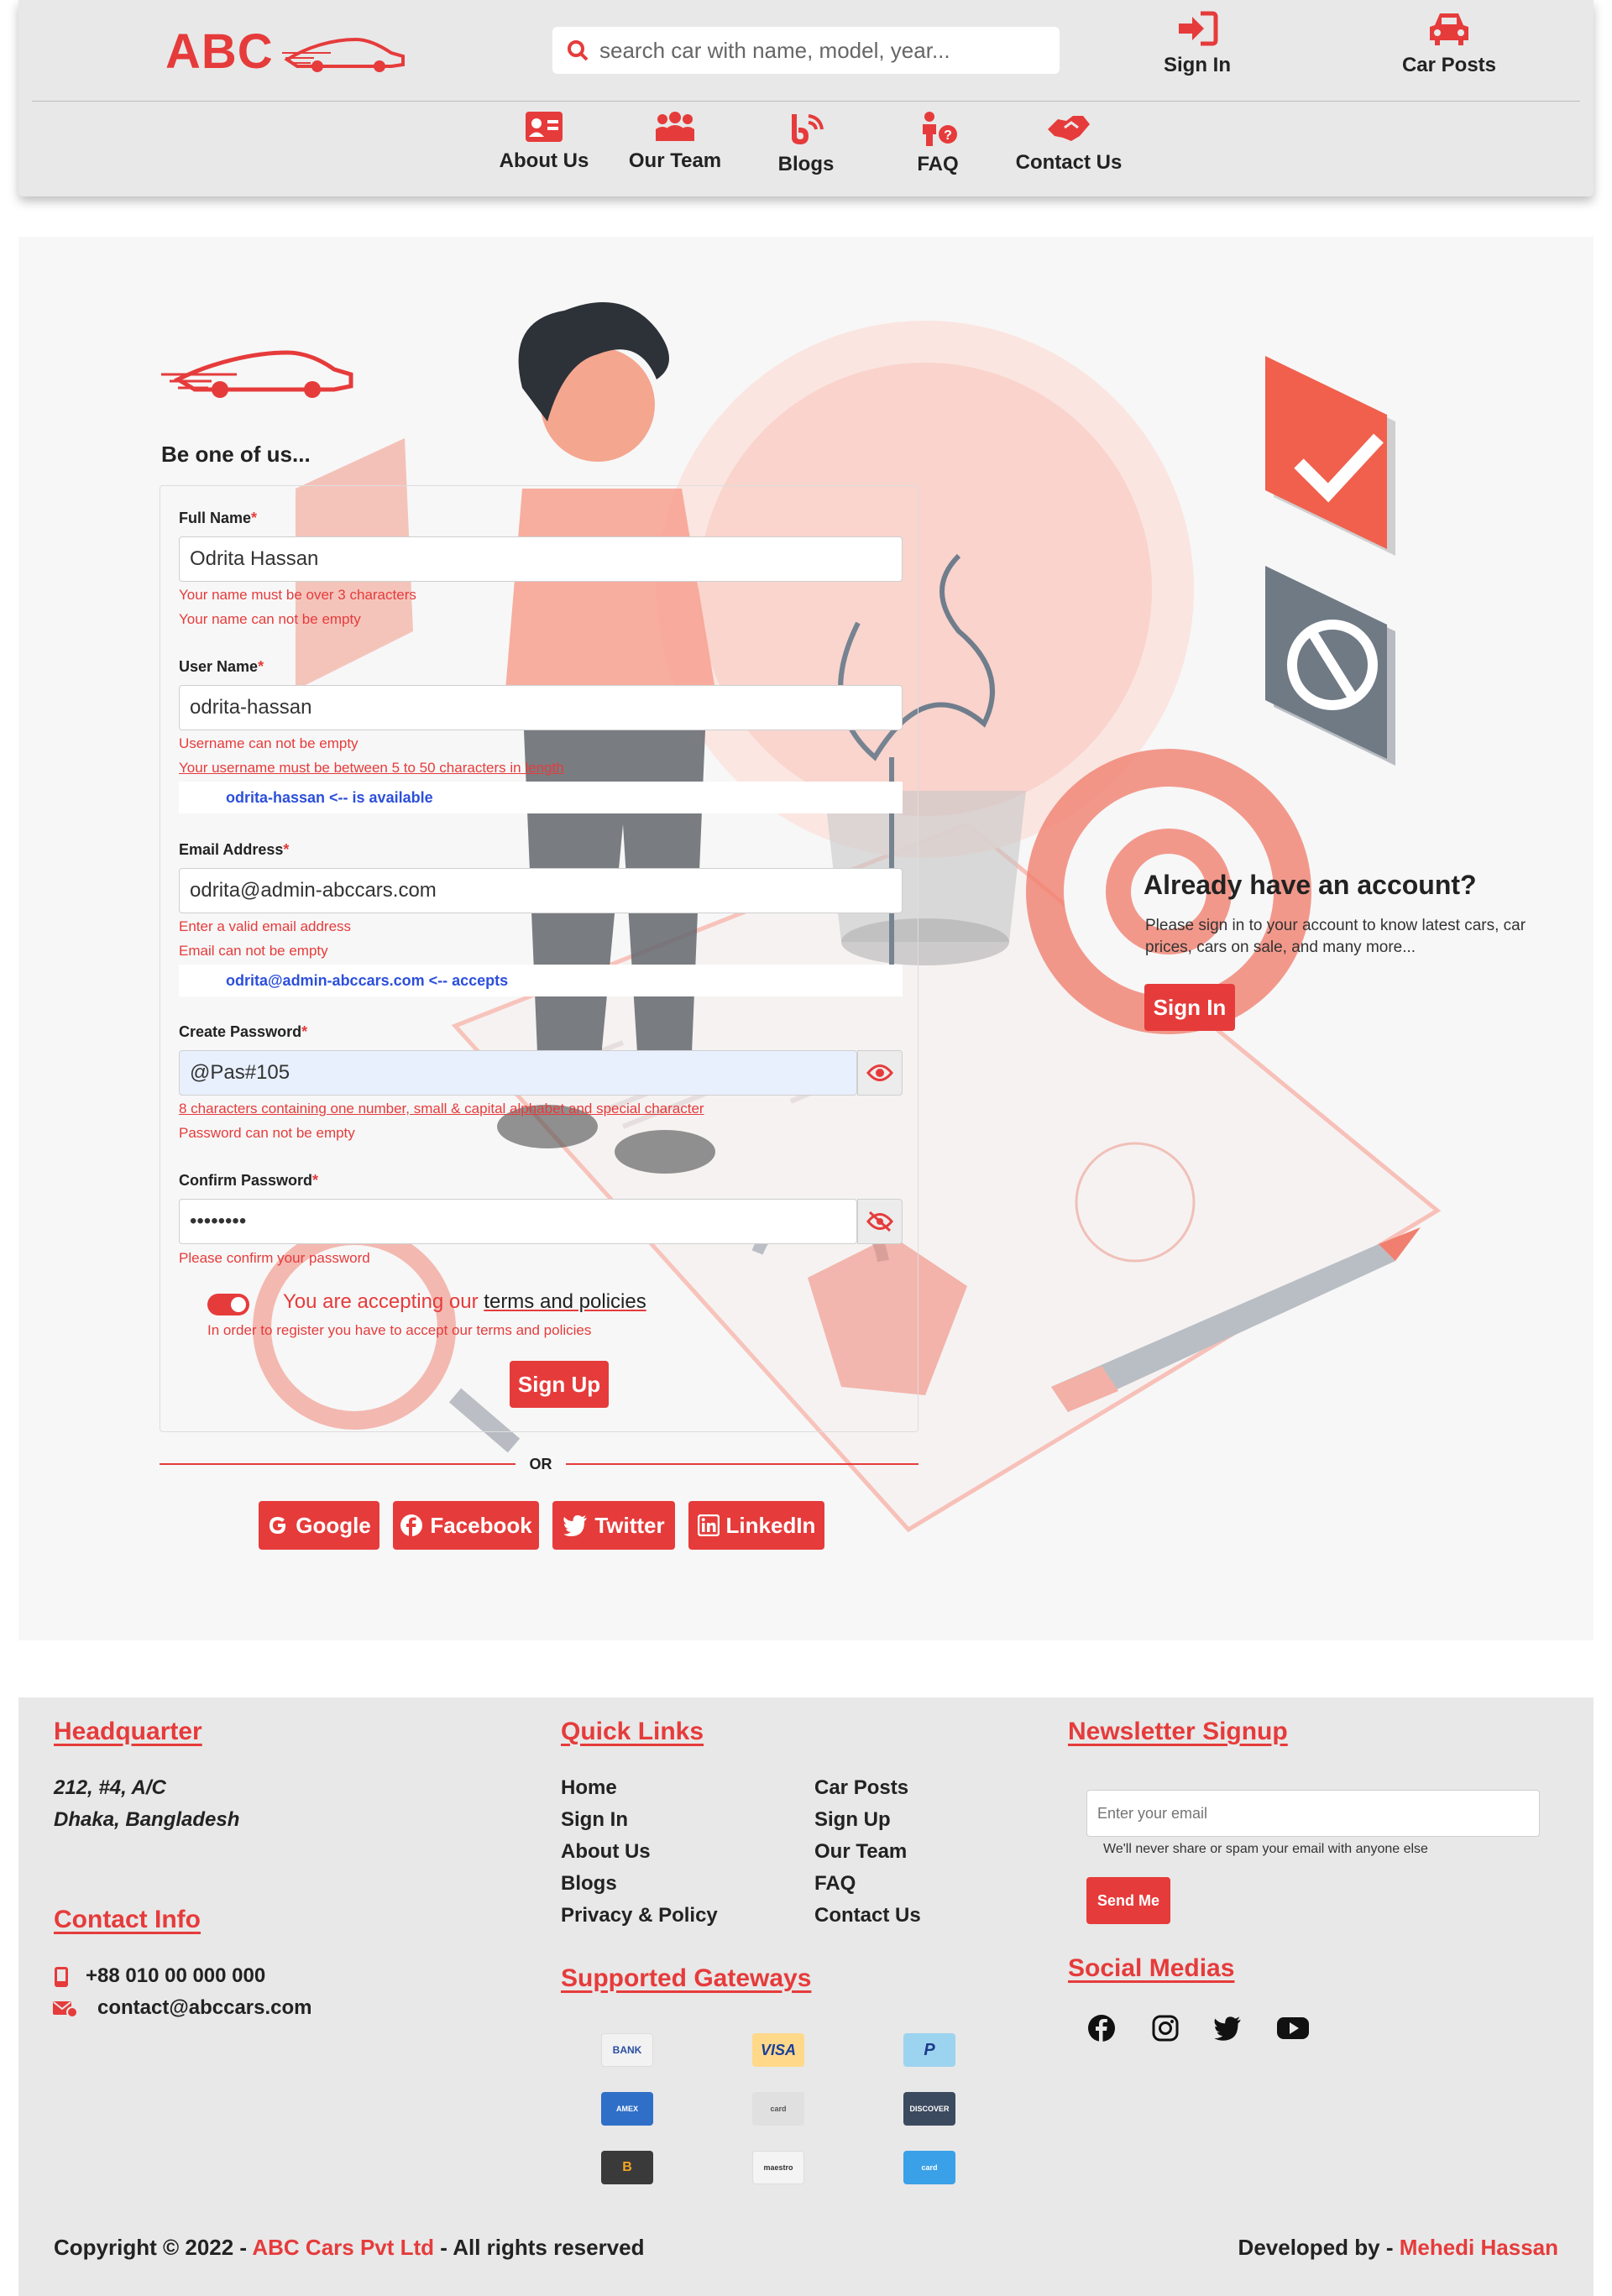 This screenshot has height=2296, width=1612. What do you see at coordinates (929, 2167) in the screenshot?
I see `card-payment-icon: card` at bounding box center [929, 2167].